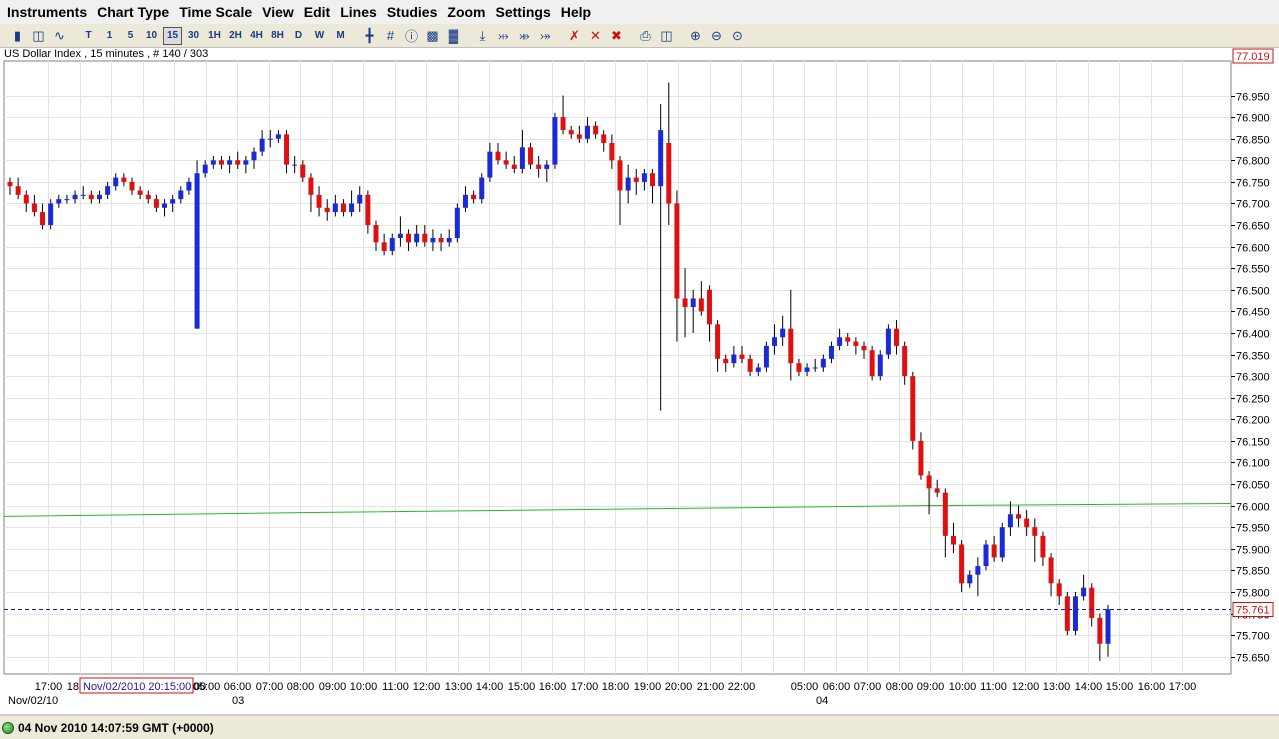  What do you see at coordinates (411, 36) in the screenshot?
I see `info-icon: ⓘ` at bounding box center [411, 36].